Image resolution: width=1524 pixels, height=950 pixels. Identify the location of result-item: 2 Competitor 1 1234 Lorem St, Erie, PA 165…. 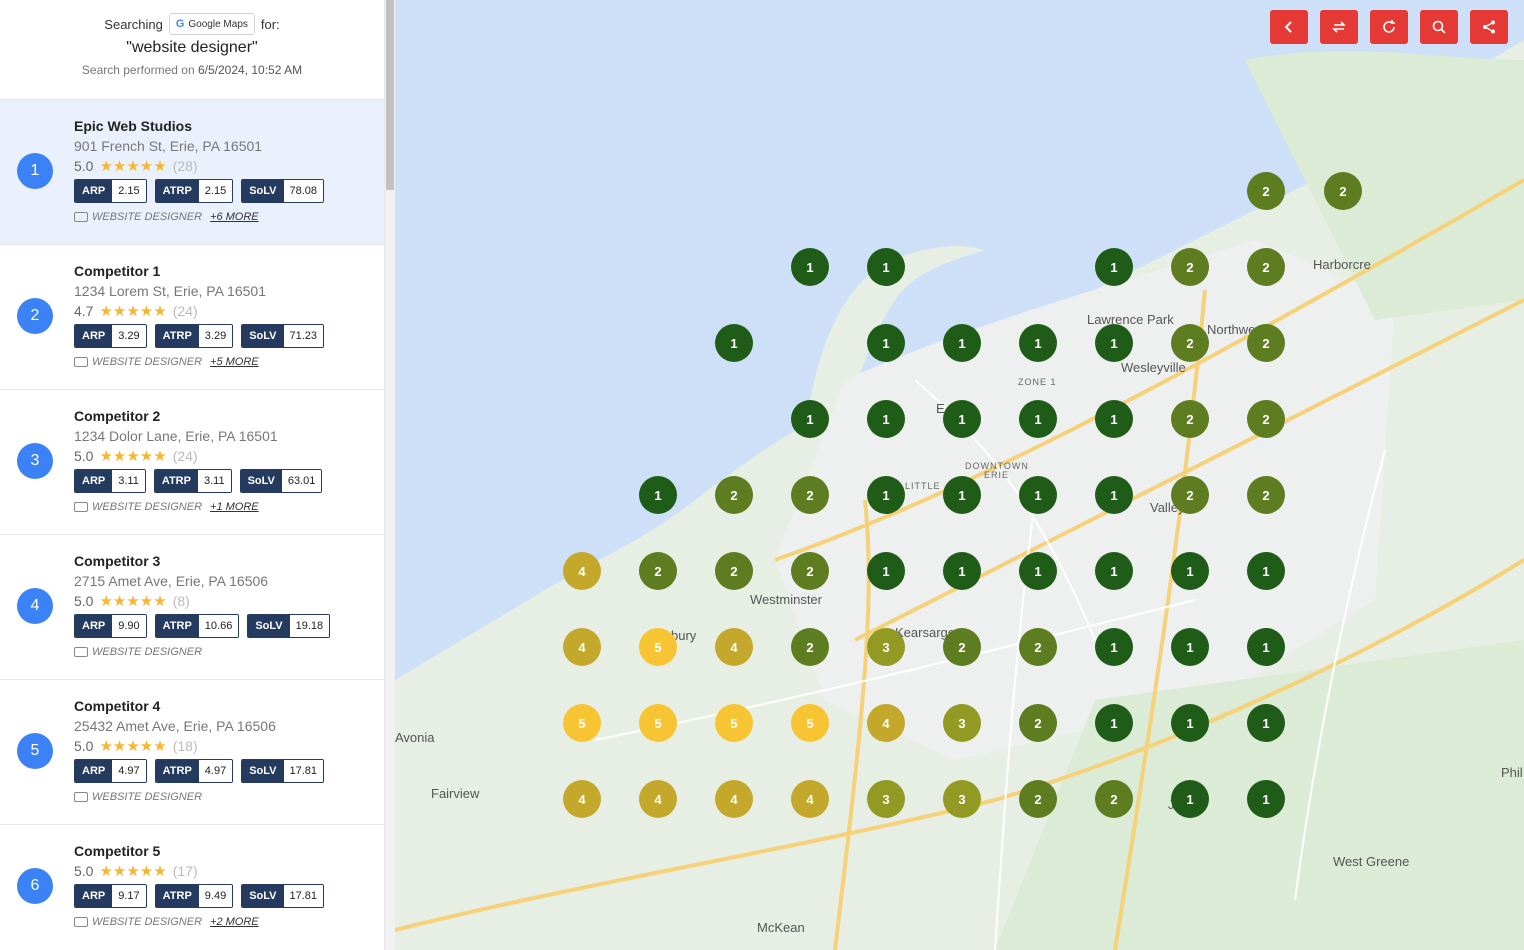
(192, 317).